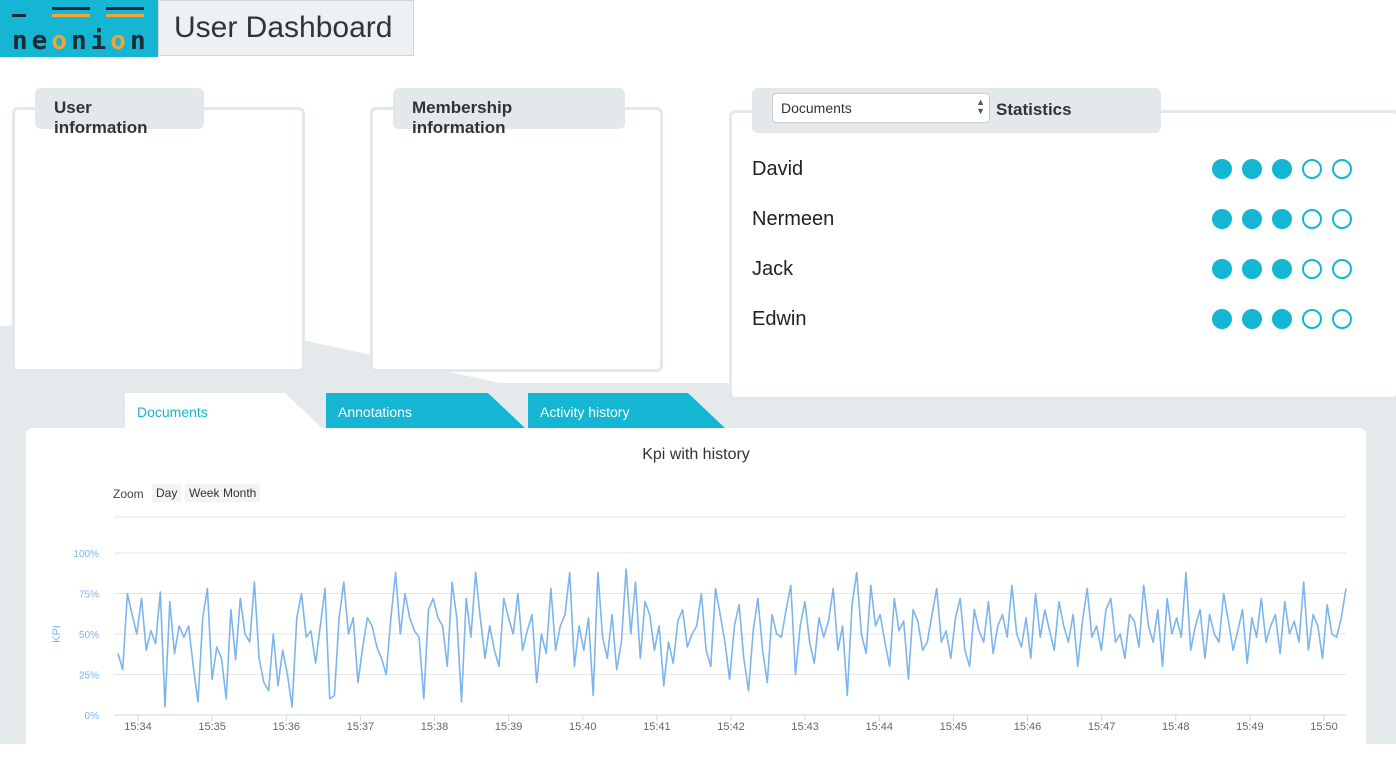 Image resolution: width=1396 pixels, height=758 pixels. Describe the element at coordinates (731, 727) in the screenshot. I see `x-tick-label: 15:42` at that location.